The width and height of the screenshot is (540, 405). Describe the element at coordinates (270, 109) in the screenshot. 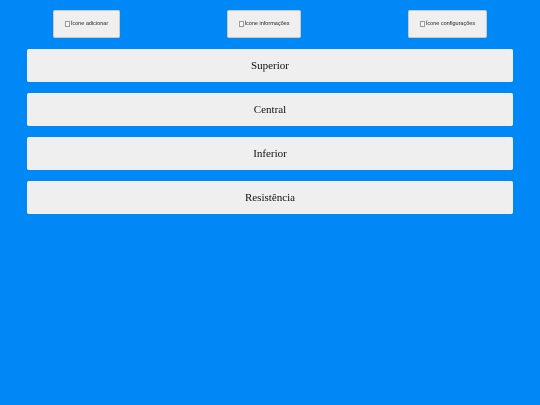

I see `menu-button-central: Central` at that location.